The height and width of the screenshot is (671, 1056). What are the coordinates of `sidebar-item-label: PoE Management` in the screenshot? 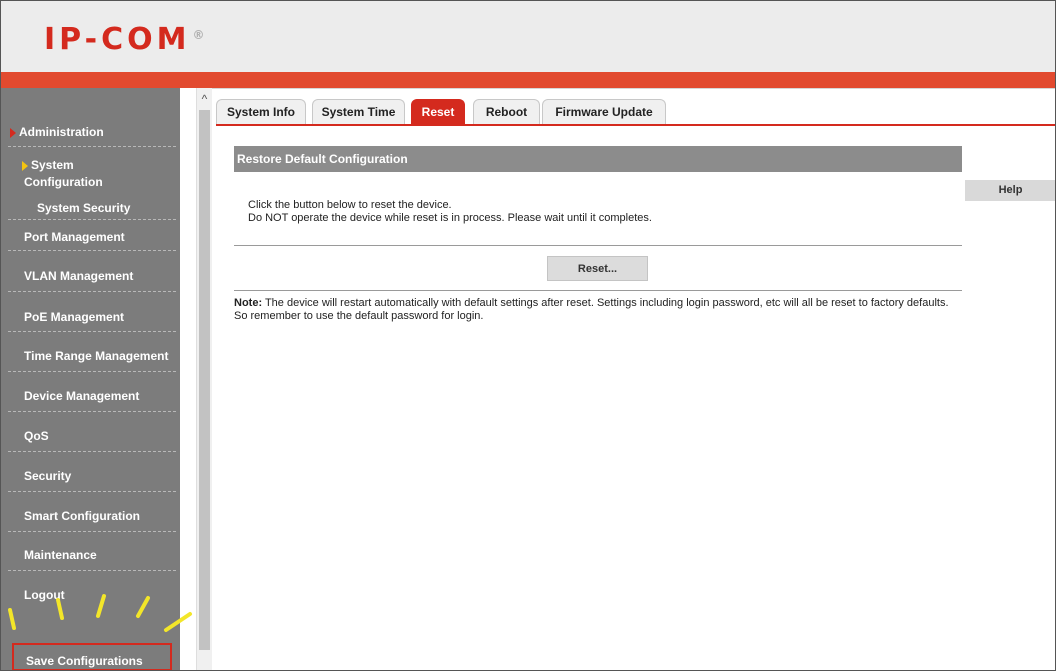 It's located at (74, 317).